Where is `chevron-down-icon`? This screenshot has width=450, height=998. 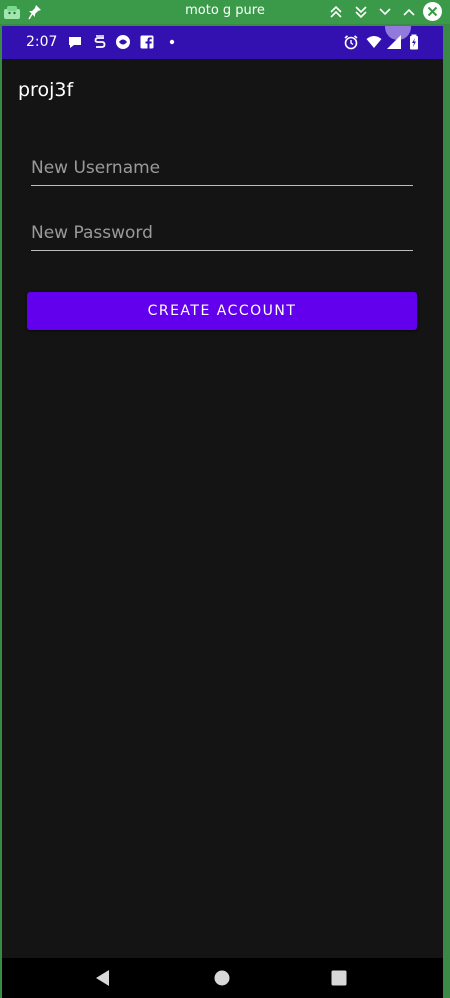
chevron-down-icon is located at coordinates (385, 12).